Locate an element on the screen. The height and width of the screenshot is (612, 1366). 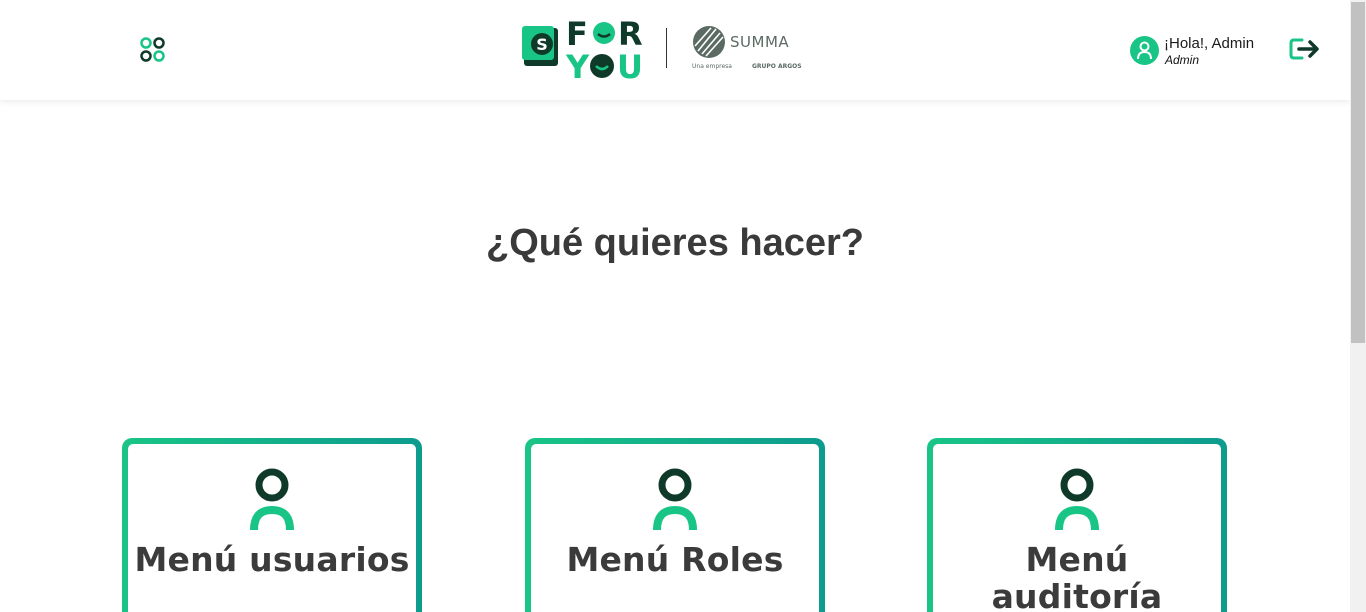
brand-logos: S F R Y U SUMMA Una empresa GRUPO ARGOS is located at coordinates (662, 49).